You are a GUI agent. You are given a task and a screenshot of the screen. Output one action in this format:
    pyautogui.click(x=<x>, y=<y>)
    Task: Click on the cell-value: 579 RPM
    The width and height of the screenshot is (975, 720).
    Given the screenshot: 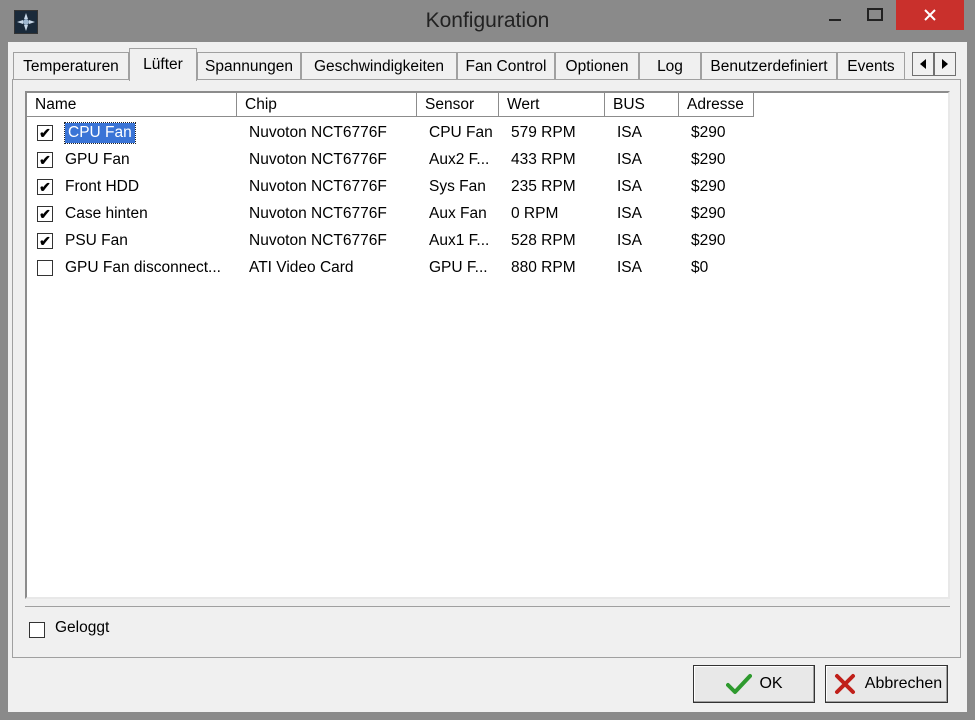 What is the action you would take?
    pyautogui.click(x=543, y=132)
    